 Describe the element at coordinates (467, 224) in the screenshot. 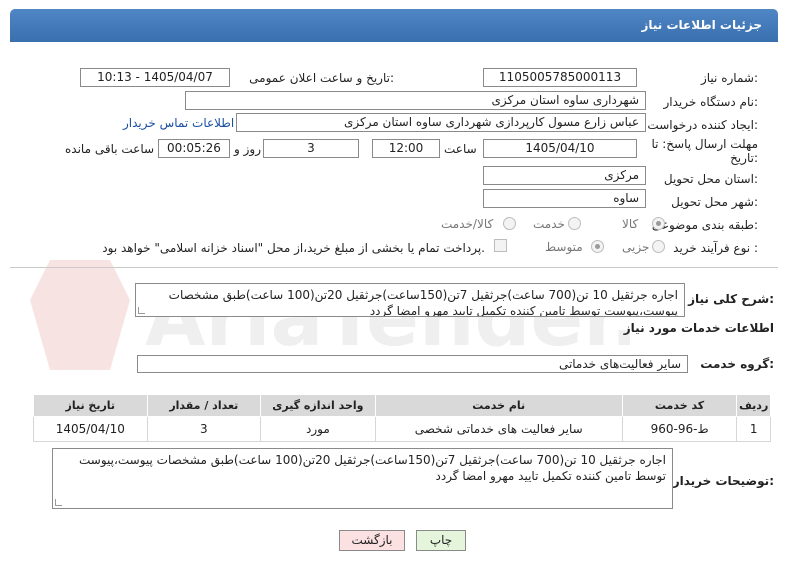

I see `category-option-goods-service: کالا/خدمت` at that location.